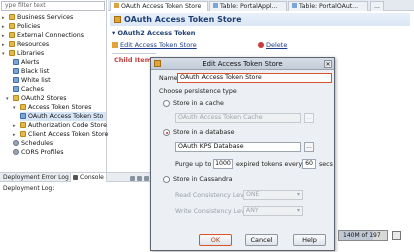  Describe the element at coordinates (326, 164) in the screenshot. I see `purge-unit-label: secs` at that location.